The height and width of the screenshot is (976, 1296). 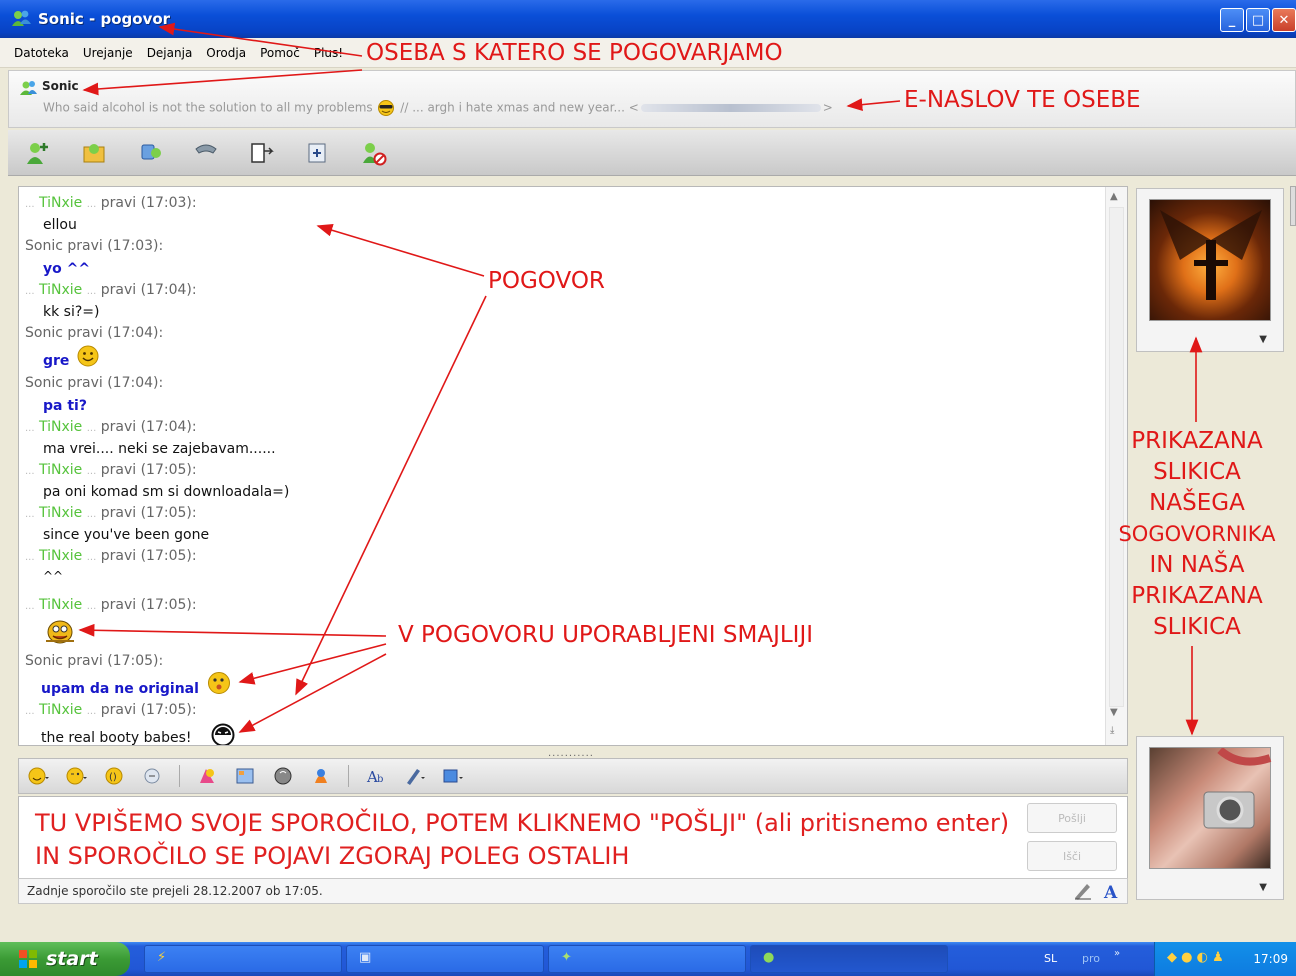 What do you see at coordinates (283, 776) in the screenshot?
I see `voice-clip-icon` at bounding box center [283, 776].